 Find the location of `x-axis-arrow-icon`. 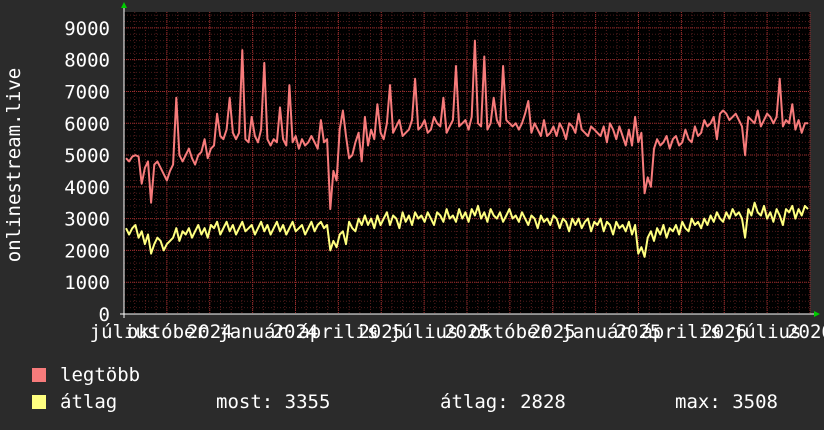

x-axis-arrow-icon is located at coordinates (817, 314).